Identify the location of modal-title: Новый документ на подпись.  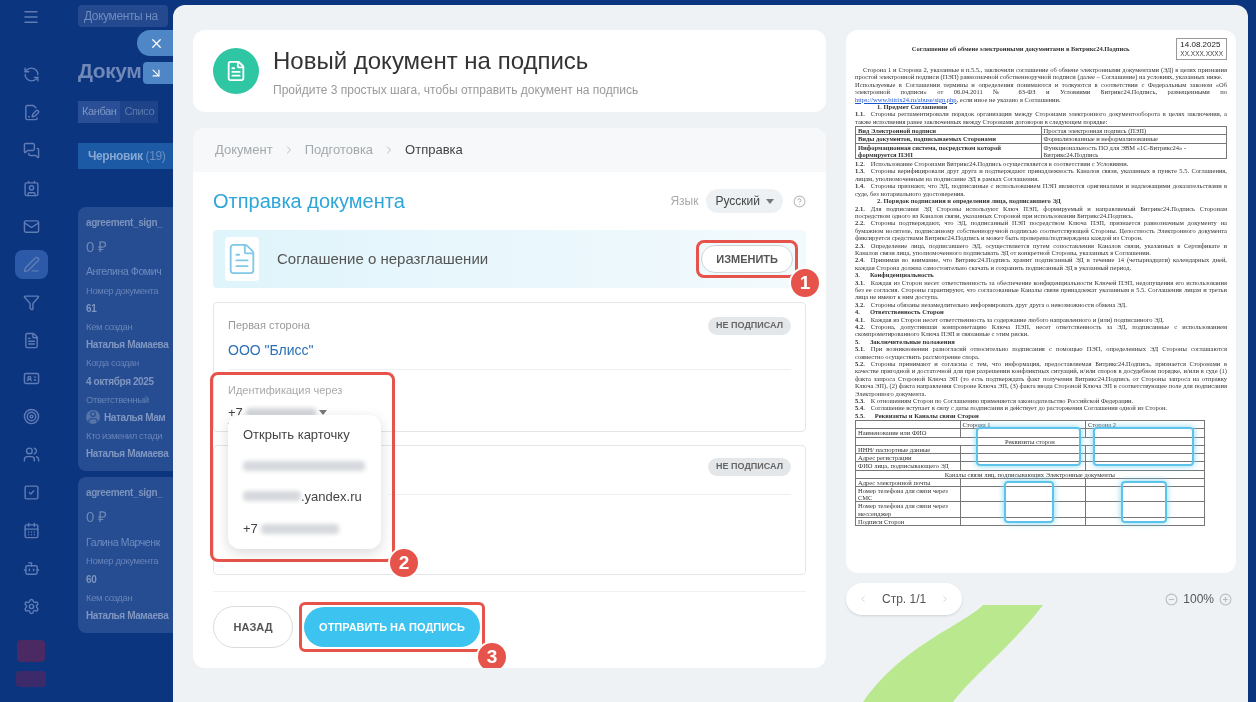
(431, 61).